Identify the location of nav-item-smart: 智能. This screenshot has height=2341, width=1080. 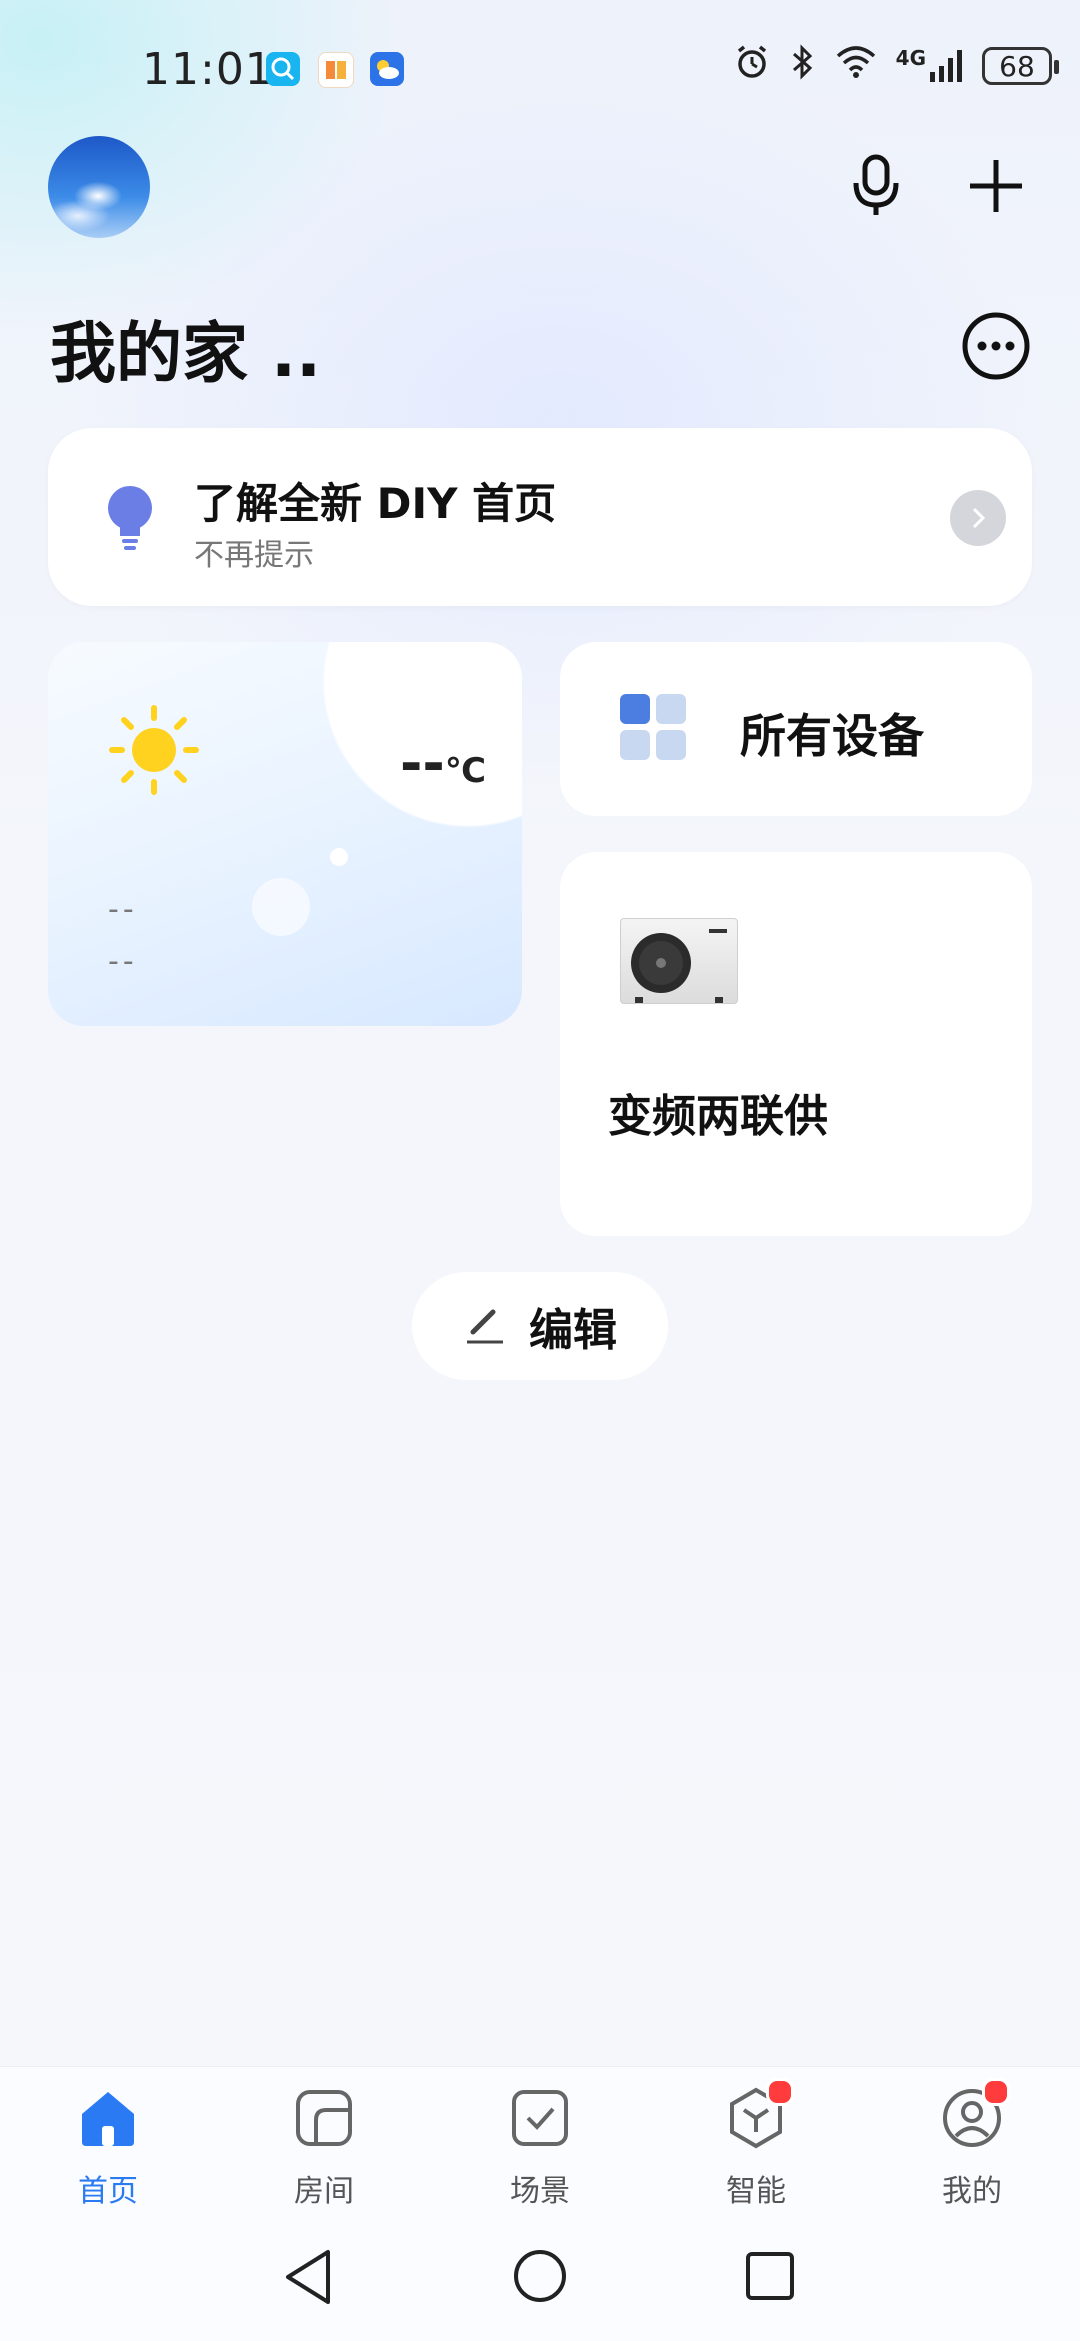
(756, 2144).